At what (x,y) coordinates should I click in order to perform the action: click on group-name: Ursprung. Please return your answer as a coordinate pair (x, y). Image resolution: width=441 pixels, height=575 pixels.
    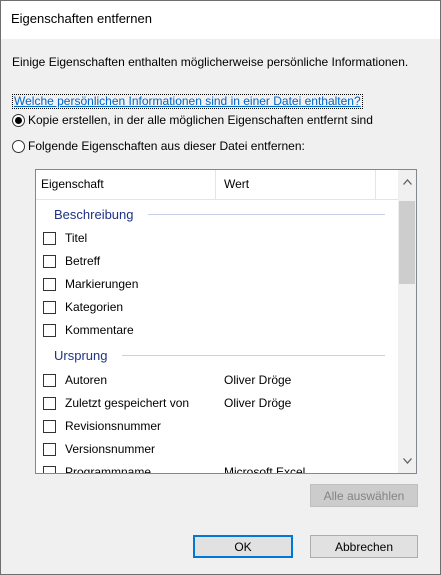
    Looking at the image, I should click on (81, 355).